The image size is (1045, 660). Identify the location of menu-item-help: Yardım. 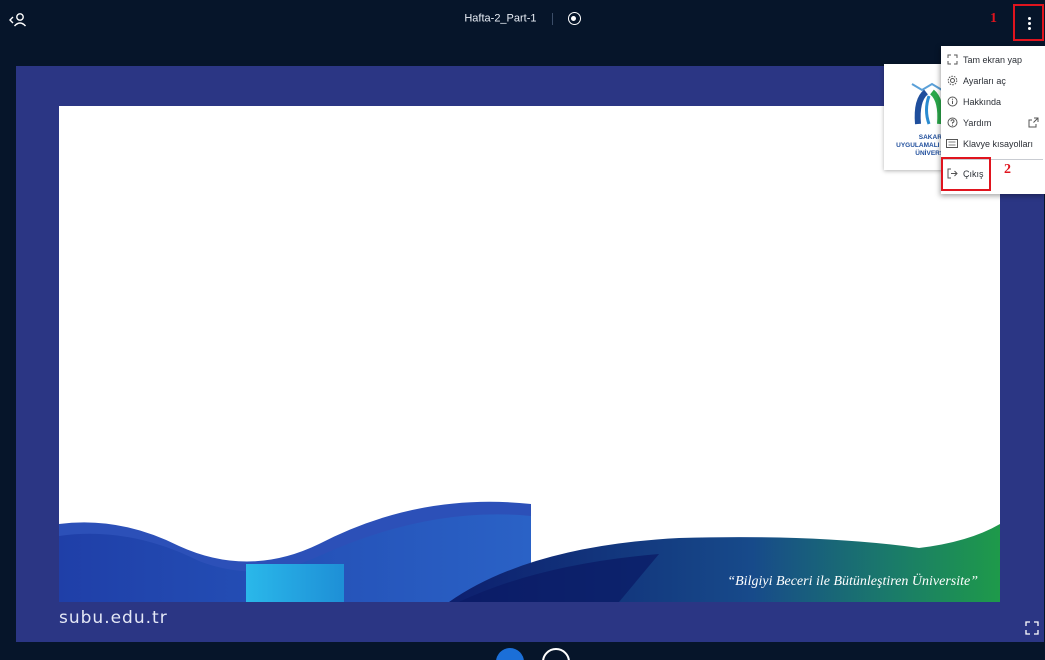
(993, 122).